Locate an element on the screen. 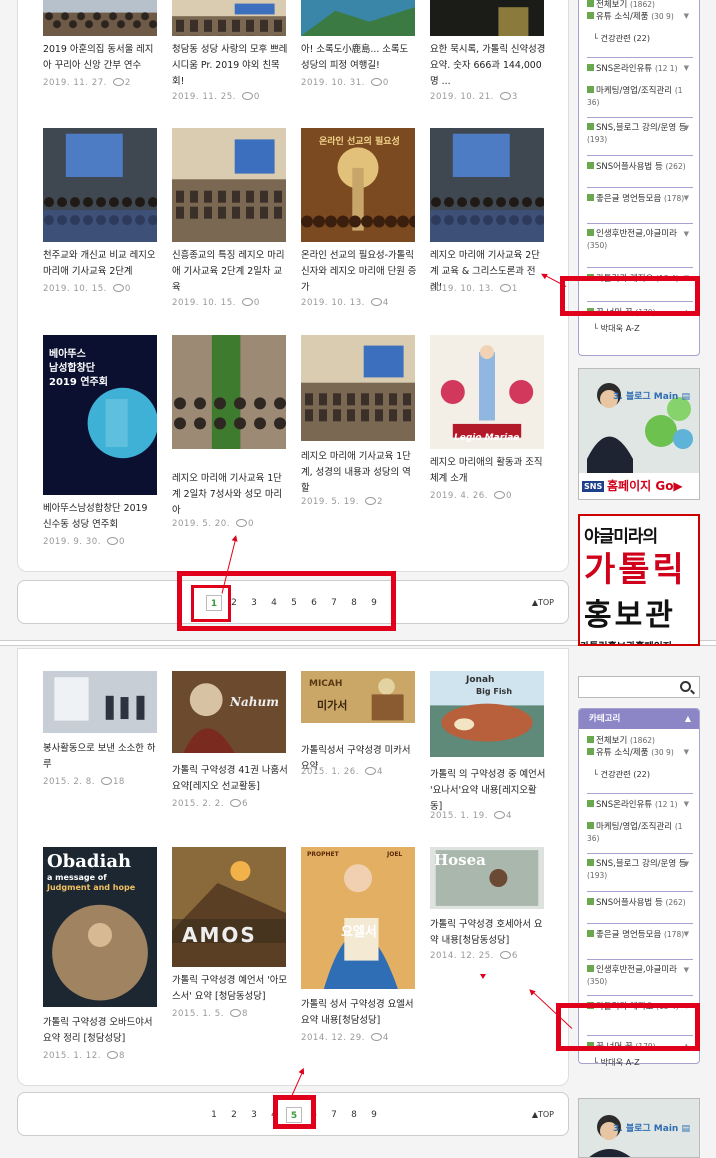 The height and width of the screenshot is (1158, 716). page-link: 8 is located at coordinates (354, 1115).